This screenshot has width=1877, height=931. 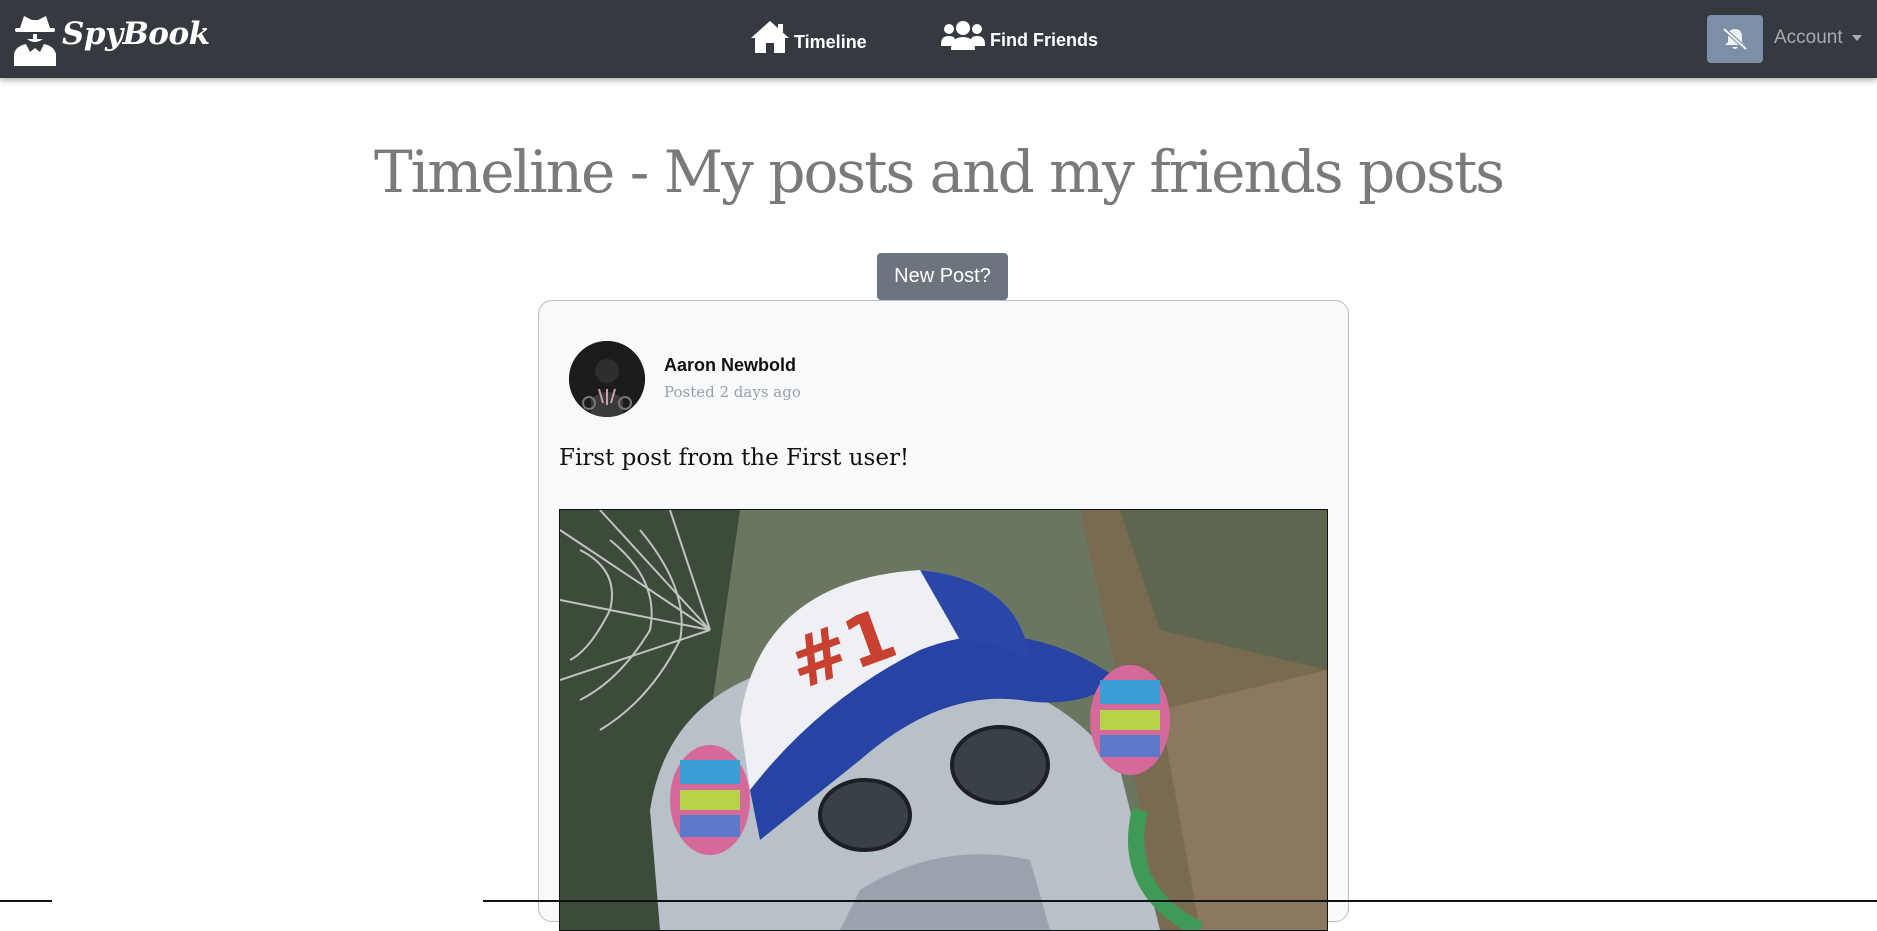 I want to click on page-title: Timeline - My posts and my friends posts, so click(x=939, y=172).